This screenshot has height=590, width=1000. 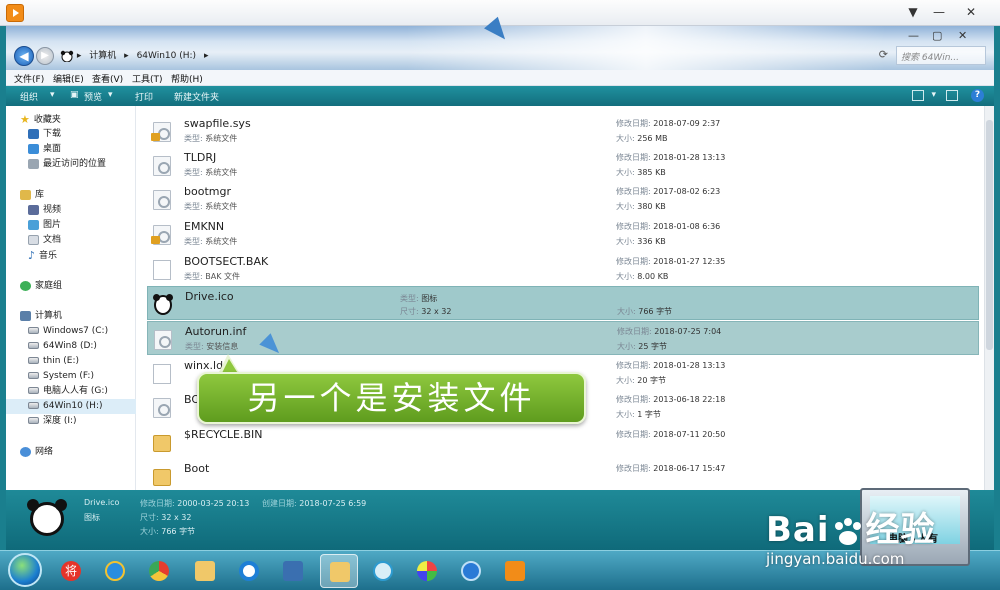 What do you see at coordinates (71, 452) in the screenshot?
I see `nav-network: 网络` at bounding box center [71, 452].